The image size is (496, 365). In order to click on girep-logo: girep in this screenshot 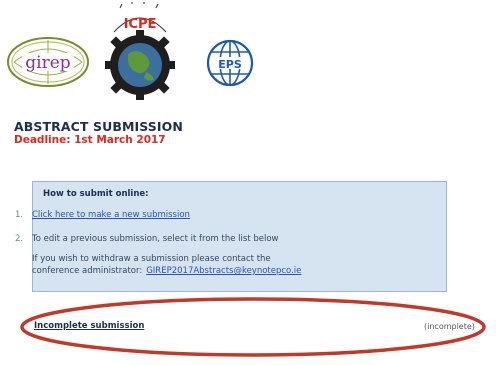, I will do `click(48, 62)`.